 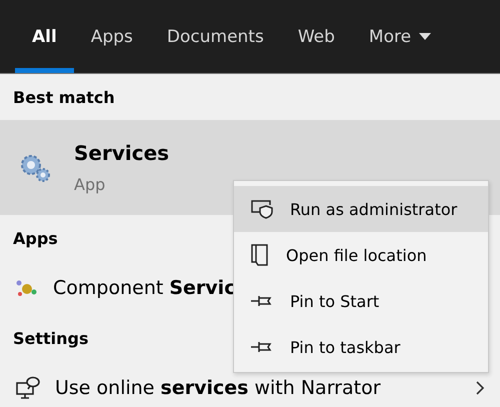 What do you see at coordinates (35, 167) in the screenshot?
I see `gears-icon` at bounding box center [35, 167].